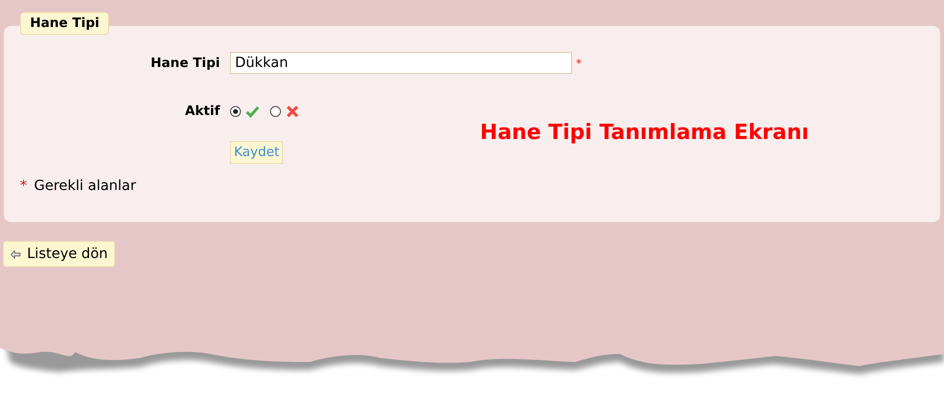  Describe the element at coordinates (85, 186) in the screenshot. I see `required-note: Gerekli alanlar` at that location.